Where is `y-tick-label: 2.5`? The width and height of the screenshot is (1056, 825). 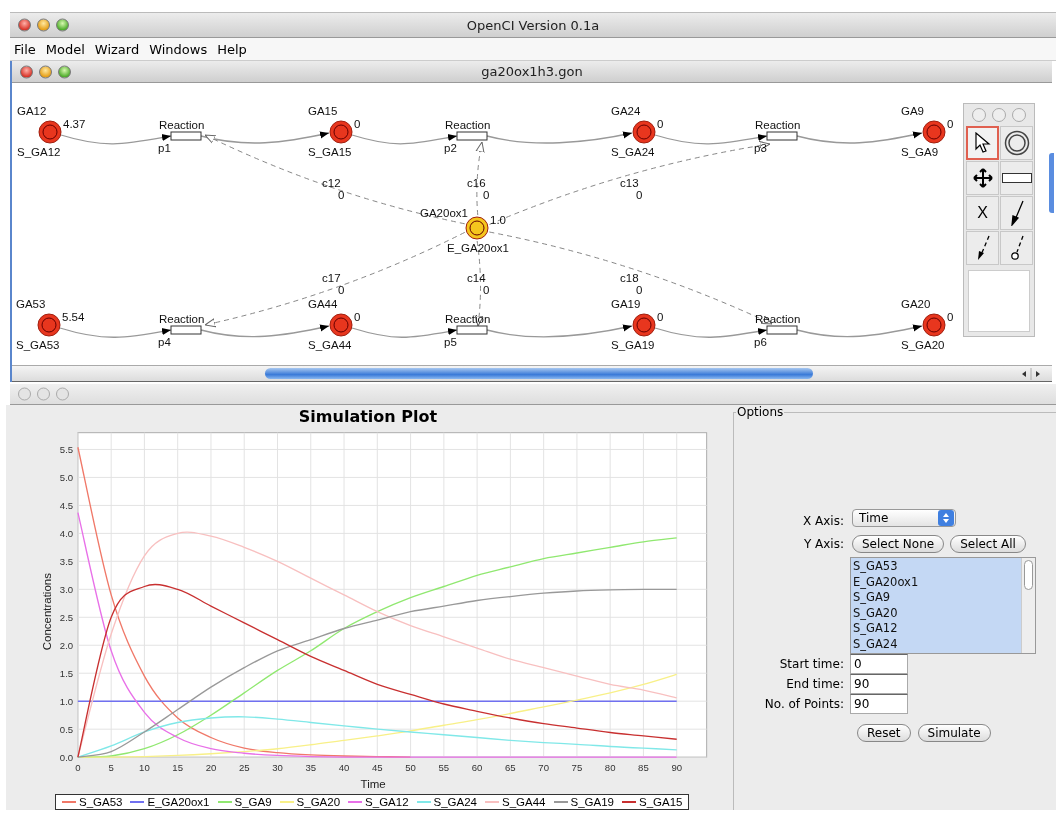
y-tick-label: 2.5 is located at coordinates (66, 618).